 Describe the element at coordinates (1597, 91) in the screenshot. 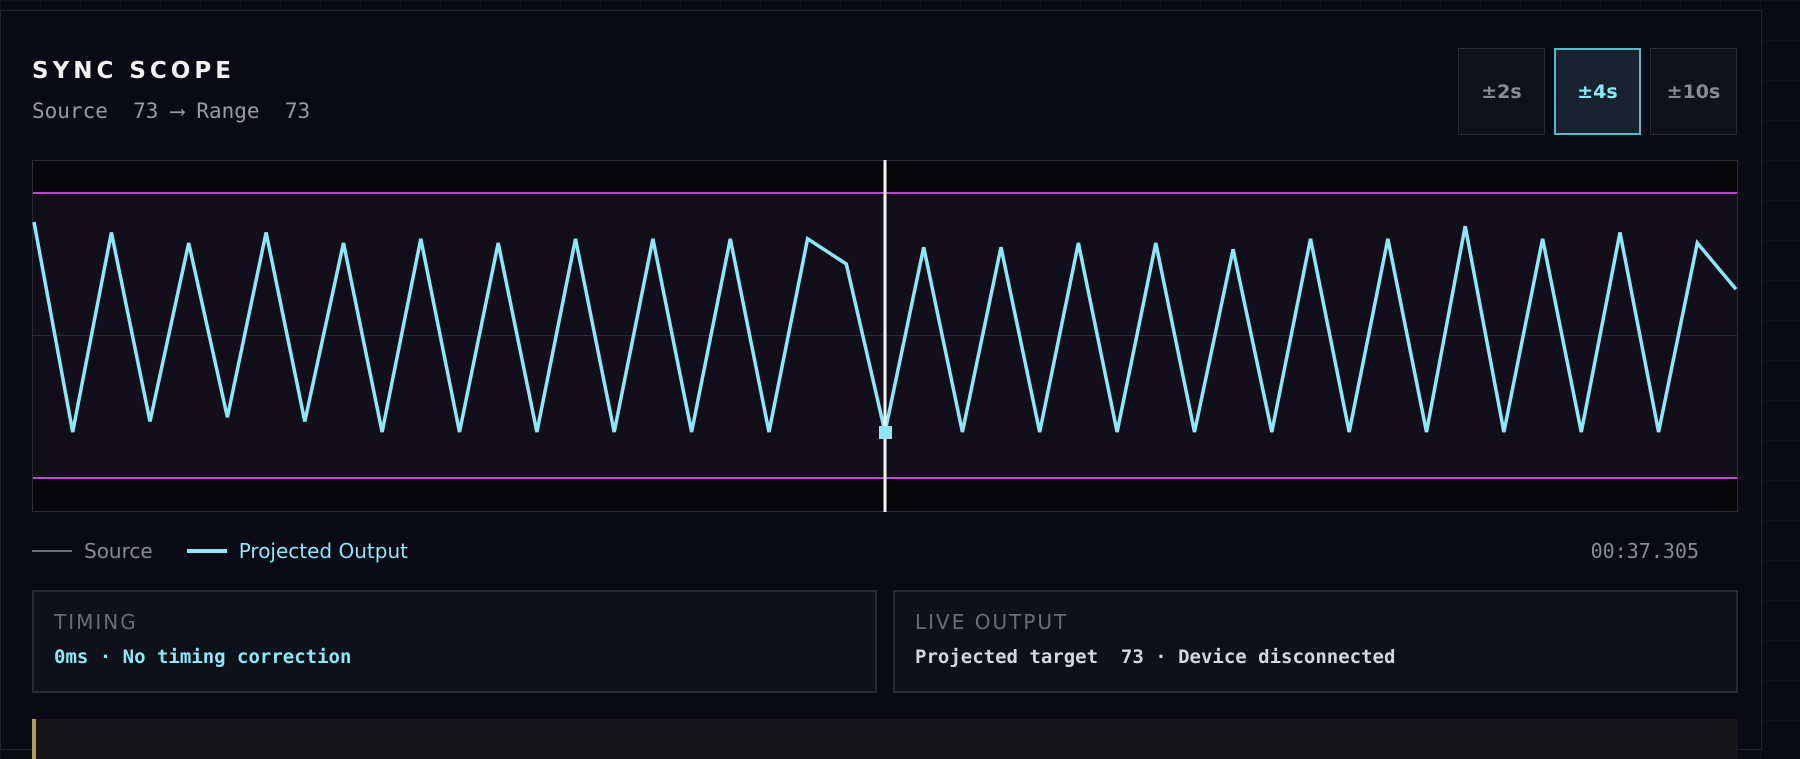

I see `range-4s-button: ±4s` at that location.